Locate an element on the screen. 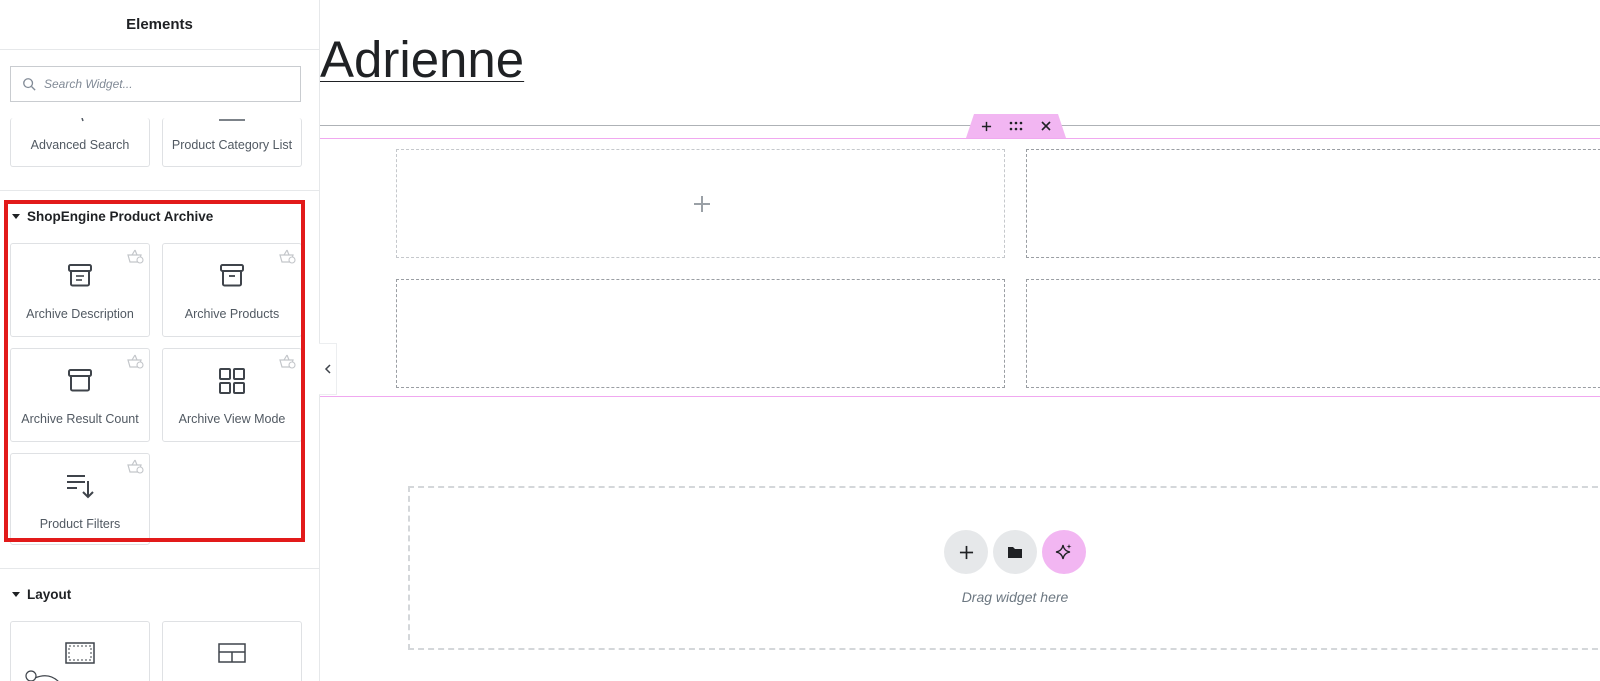 This screenshot has width=1600, height=681. widget-label: Advanced Search is located at coordinates (80, 145).